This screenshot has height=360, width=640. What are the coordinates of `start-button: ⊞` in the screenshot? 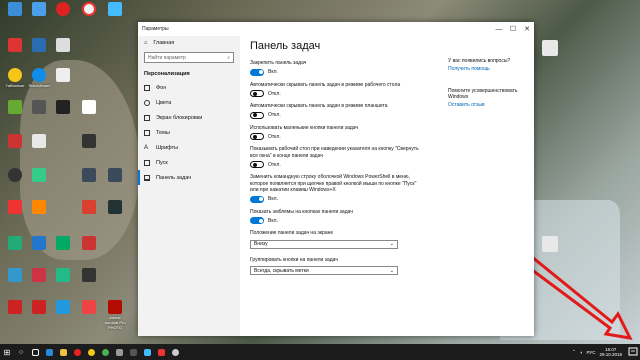 It's located at (7, 352).